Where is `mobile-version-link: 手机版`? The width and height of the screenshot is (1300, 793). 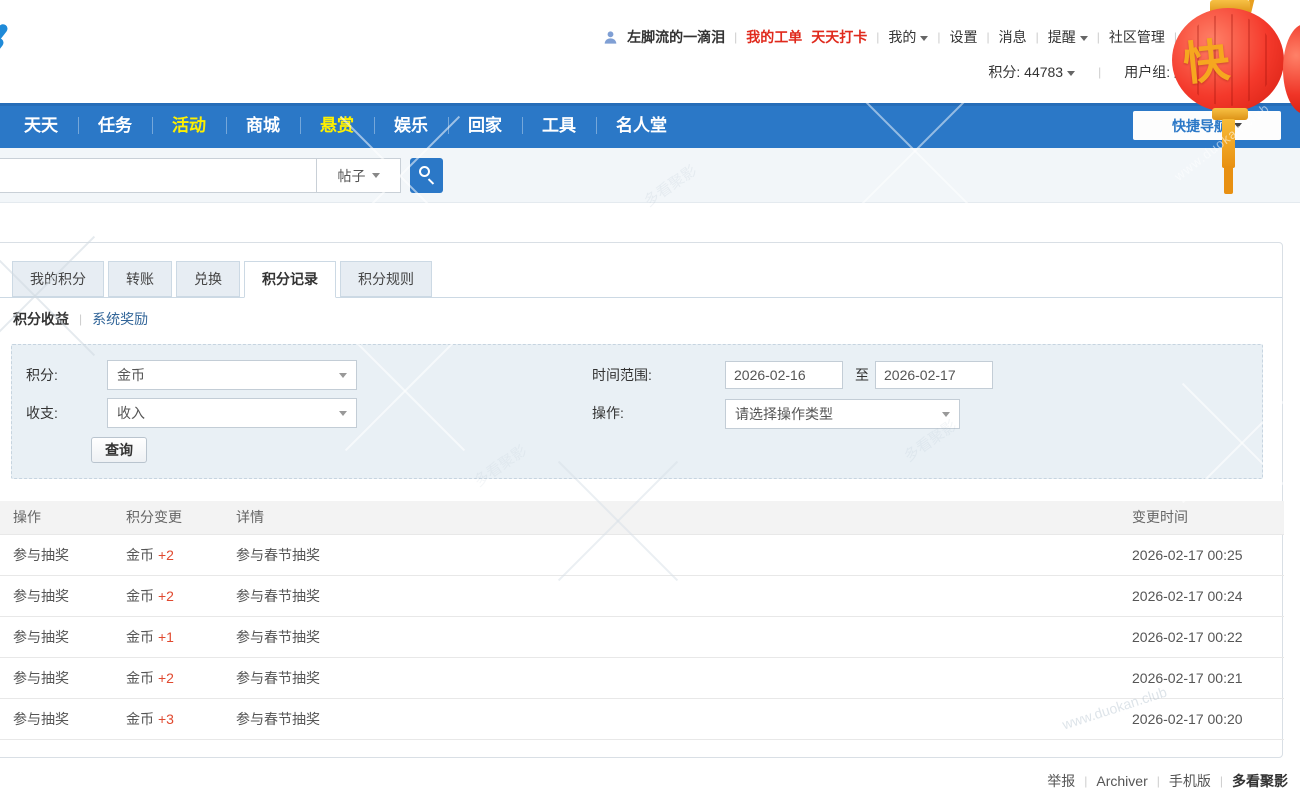 mobile-version-link: 手机版 is located at coordinates (1190, 781).